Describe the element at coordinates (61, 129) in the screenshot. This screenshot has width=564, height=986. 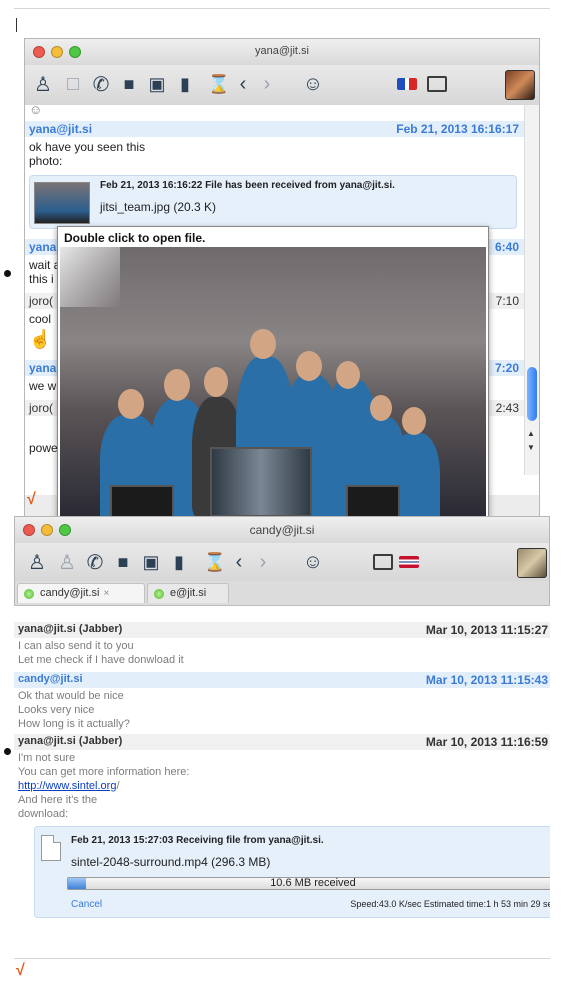
I see `sender-name: yana@jit.si` at that location.